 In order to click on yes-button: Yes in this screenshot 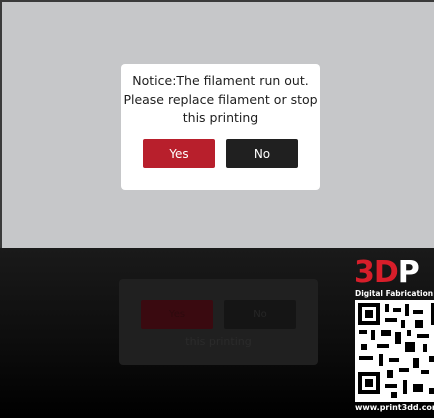, I will do `click(179, 153)`.